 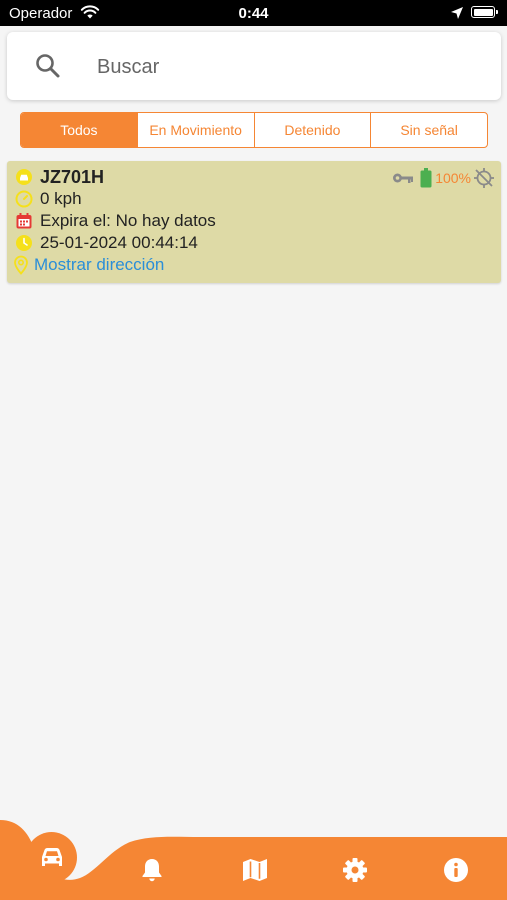 I want to click on nav-vehicles-button, so click(x=51, y=857).